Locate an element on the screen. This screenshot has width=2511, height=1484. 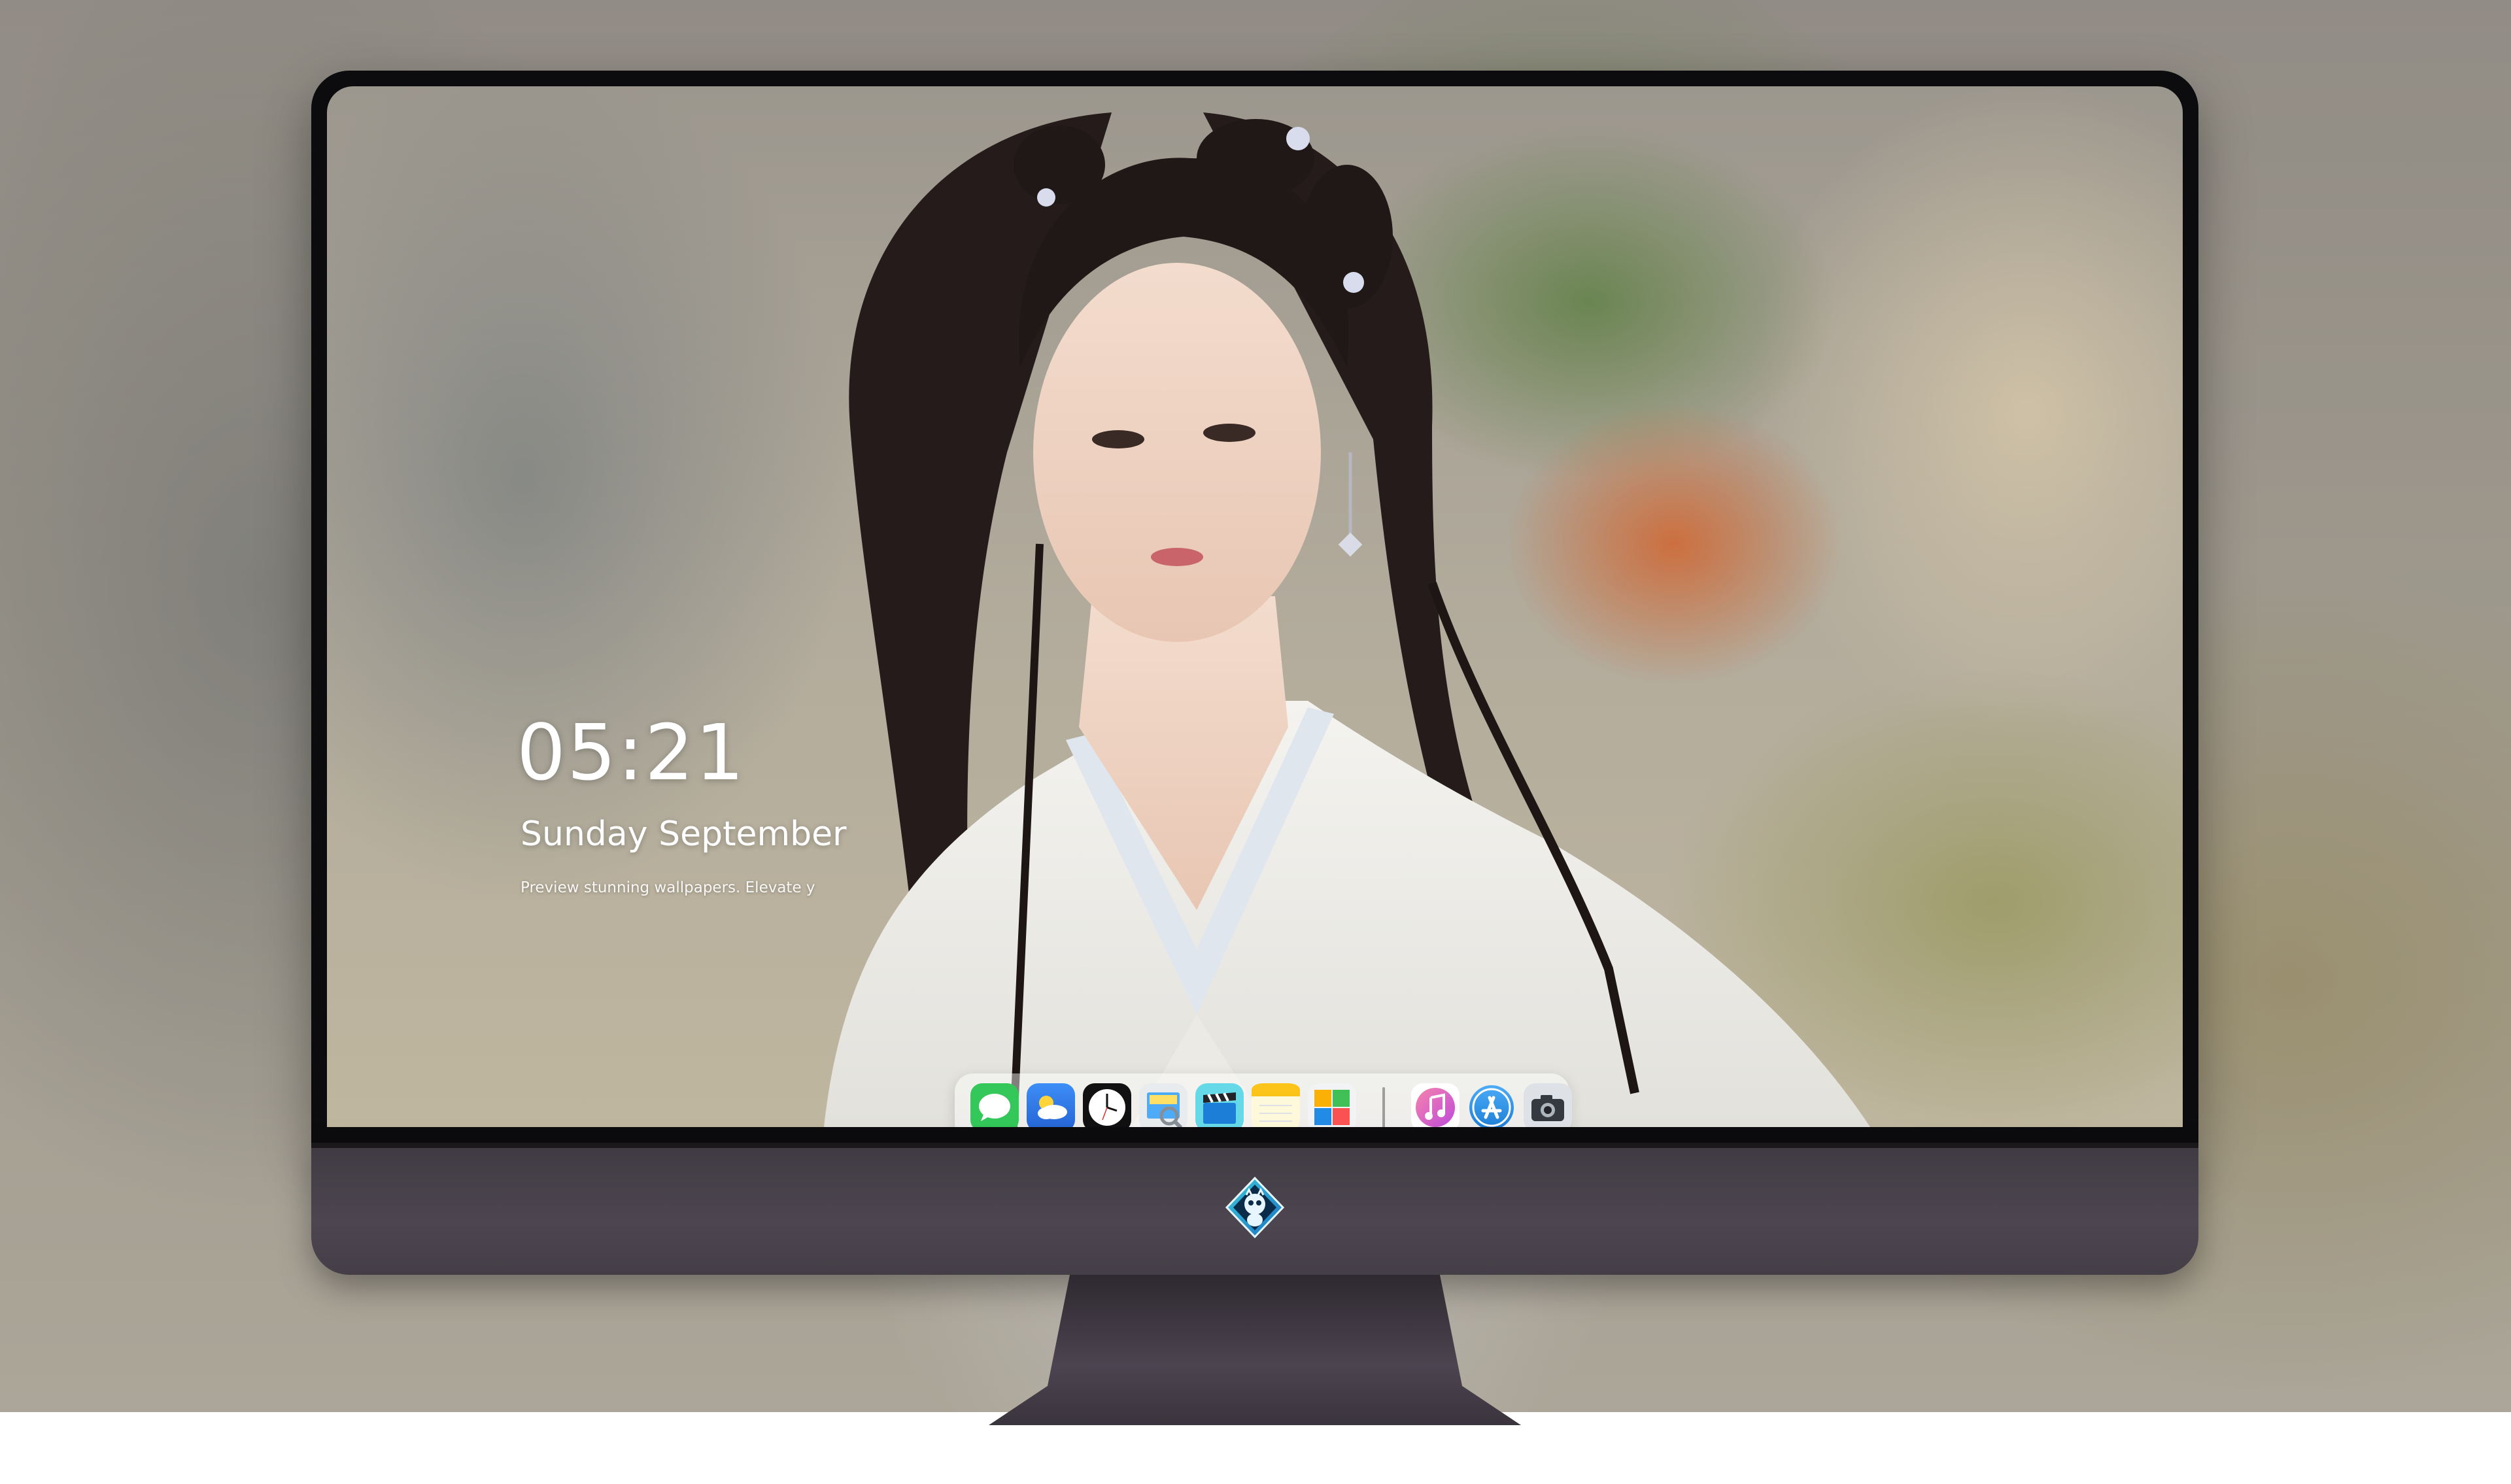
camera-icon is located at coordinates (1548, 1105).